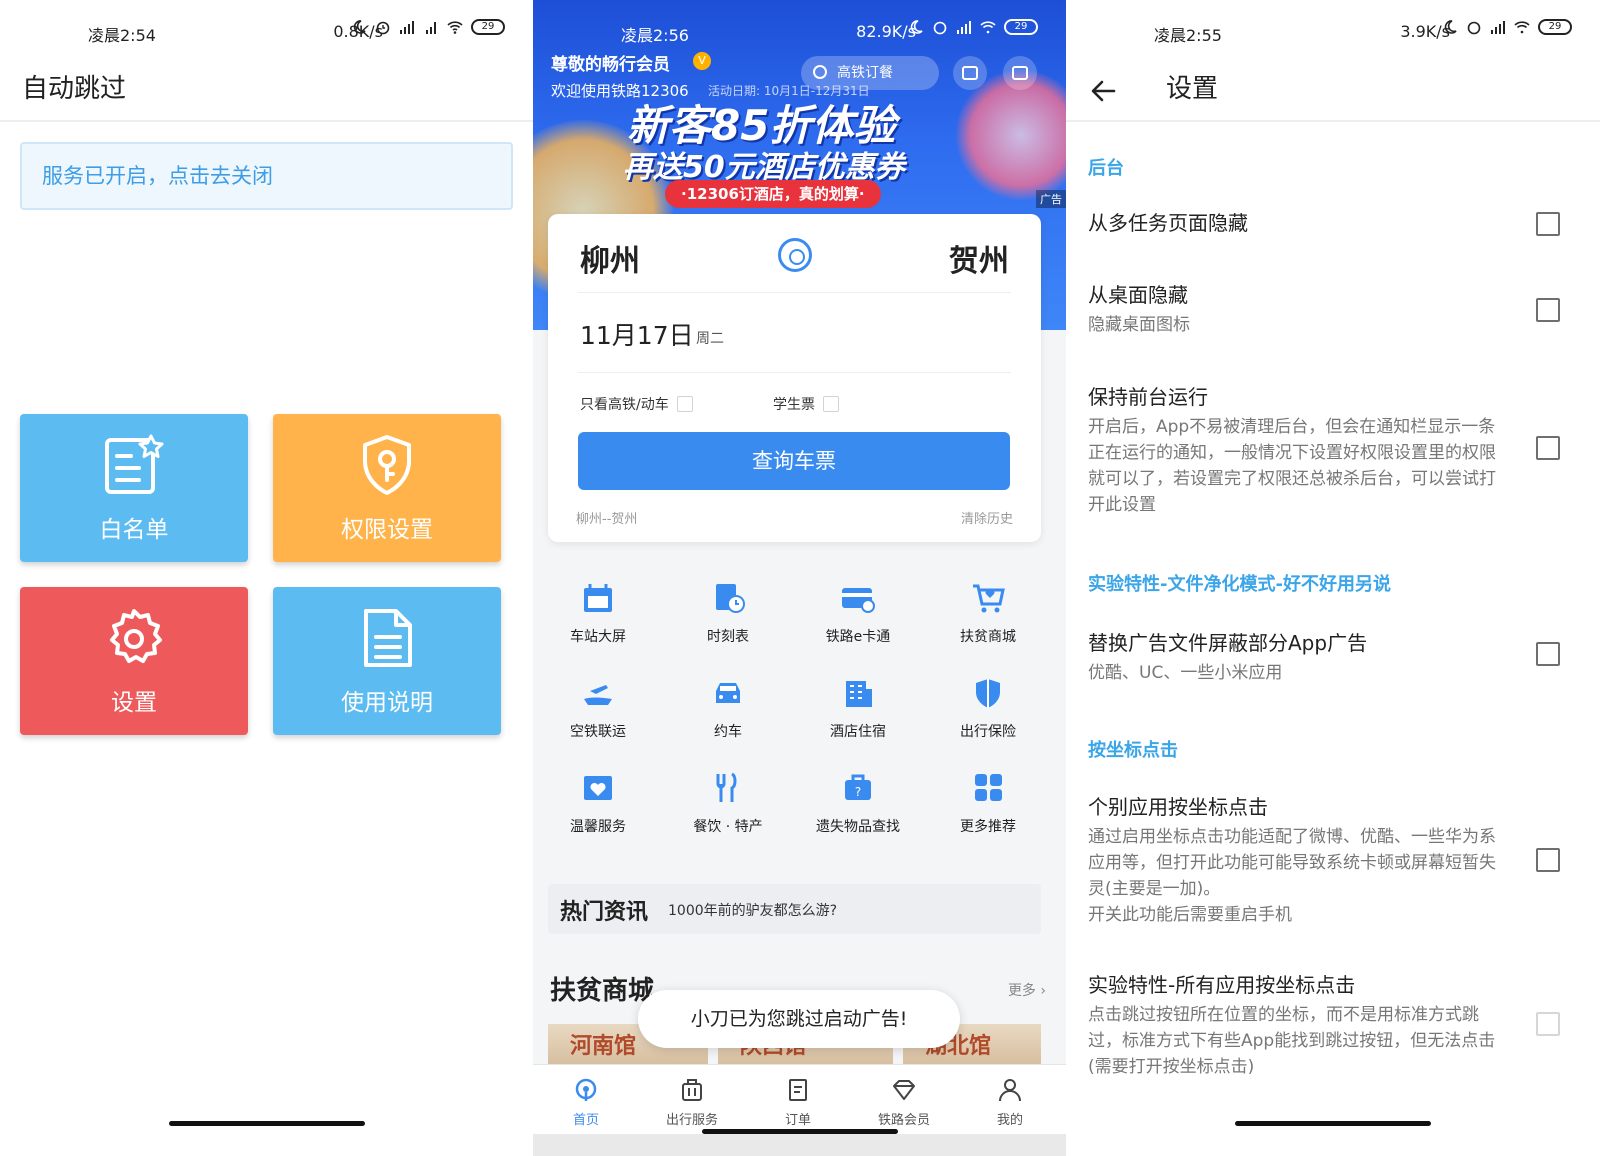  I want to click on nav-profile: 我的, so click(1010, 1102).